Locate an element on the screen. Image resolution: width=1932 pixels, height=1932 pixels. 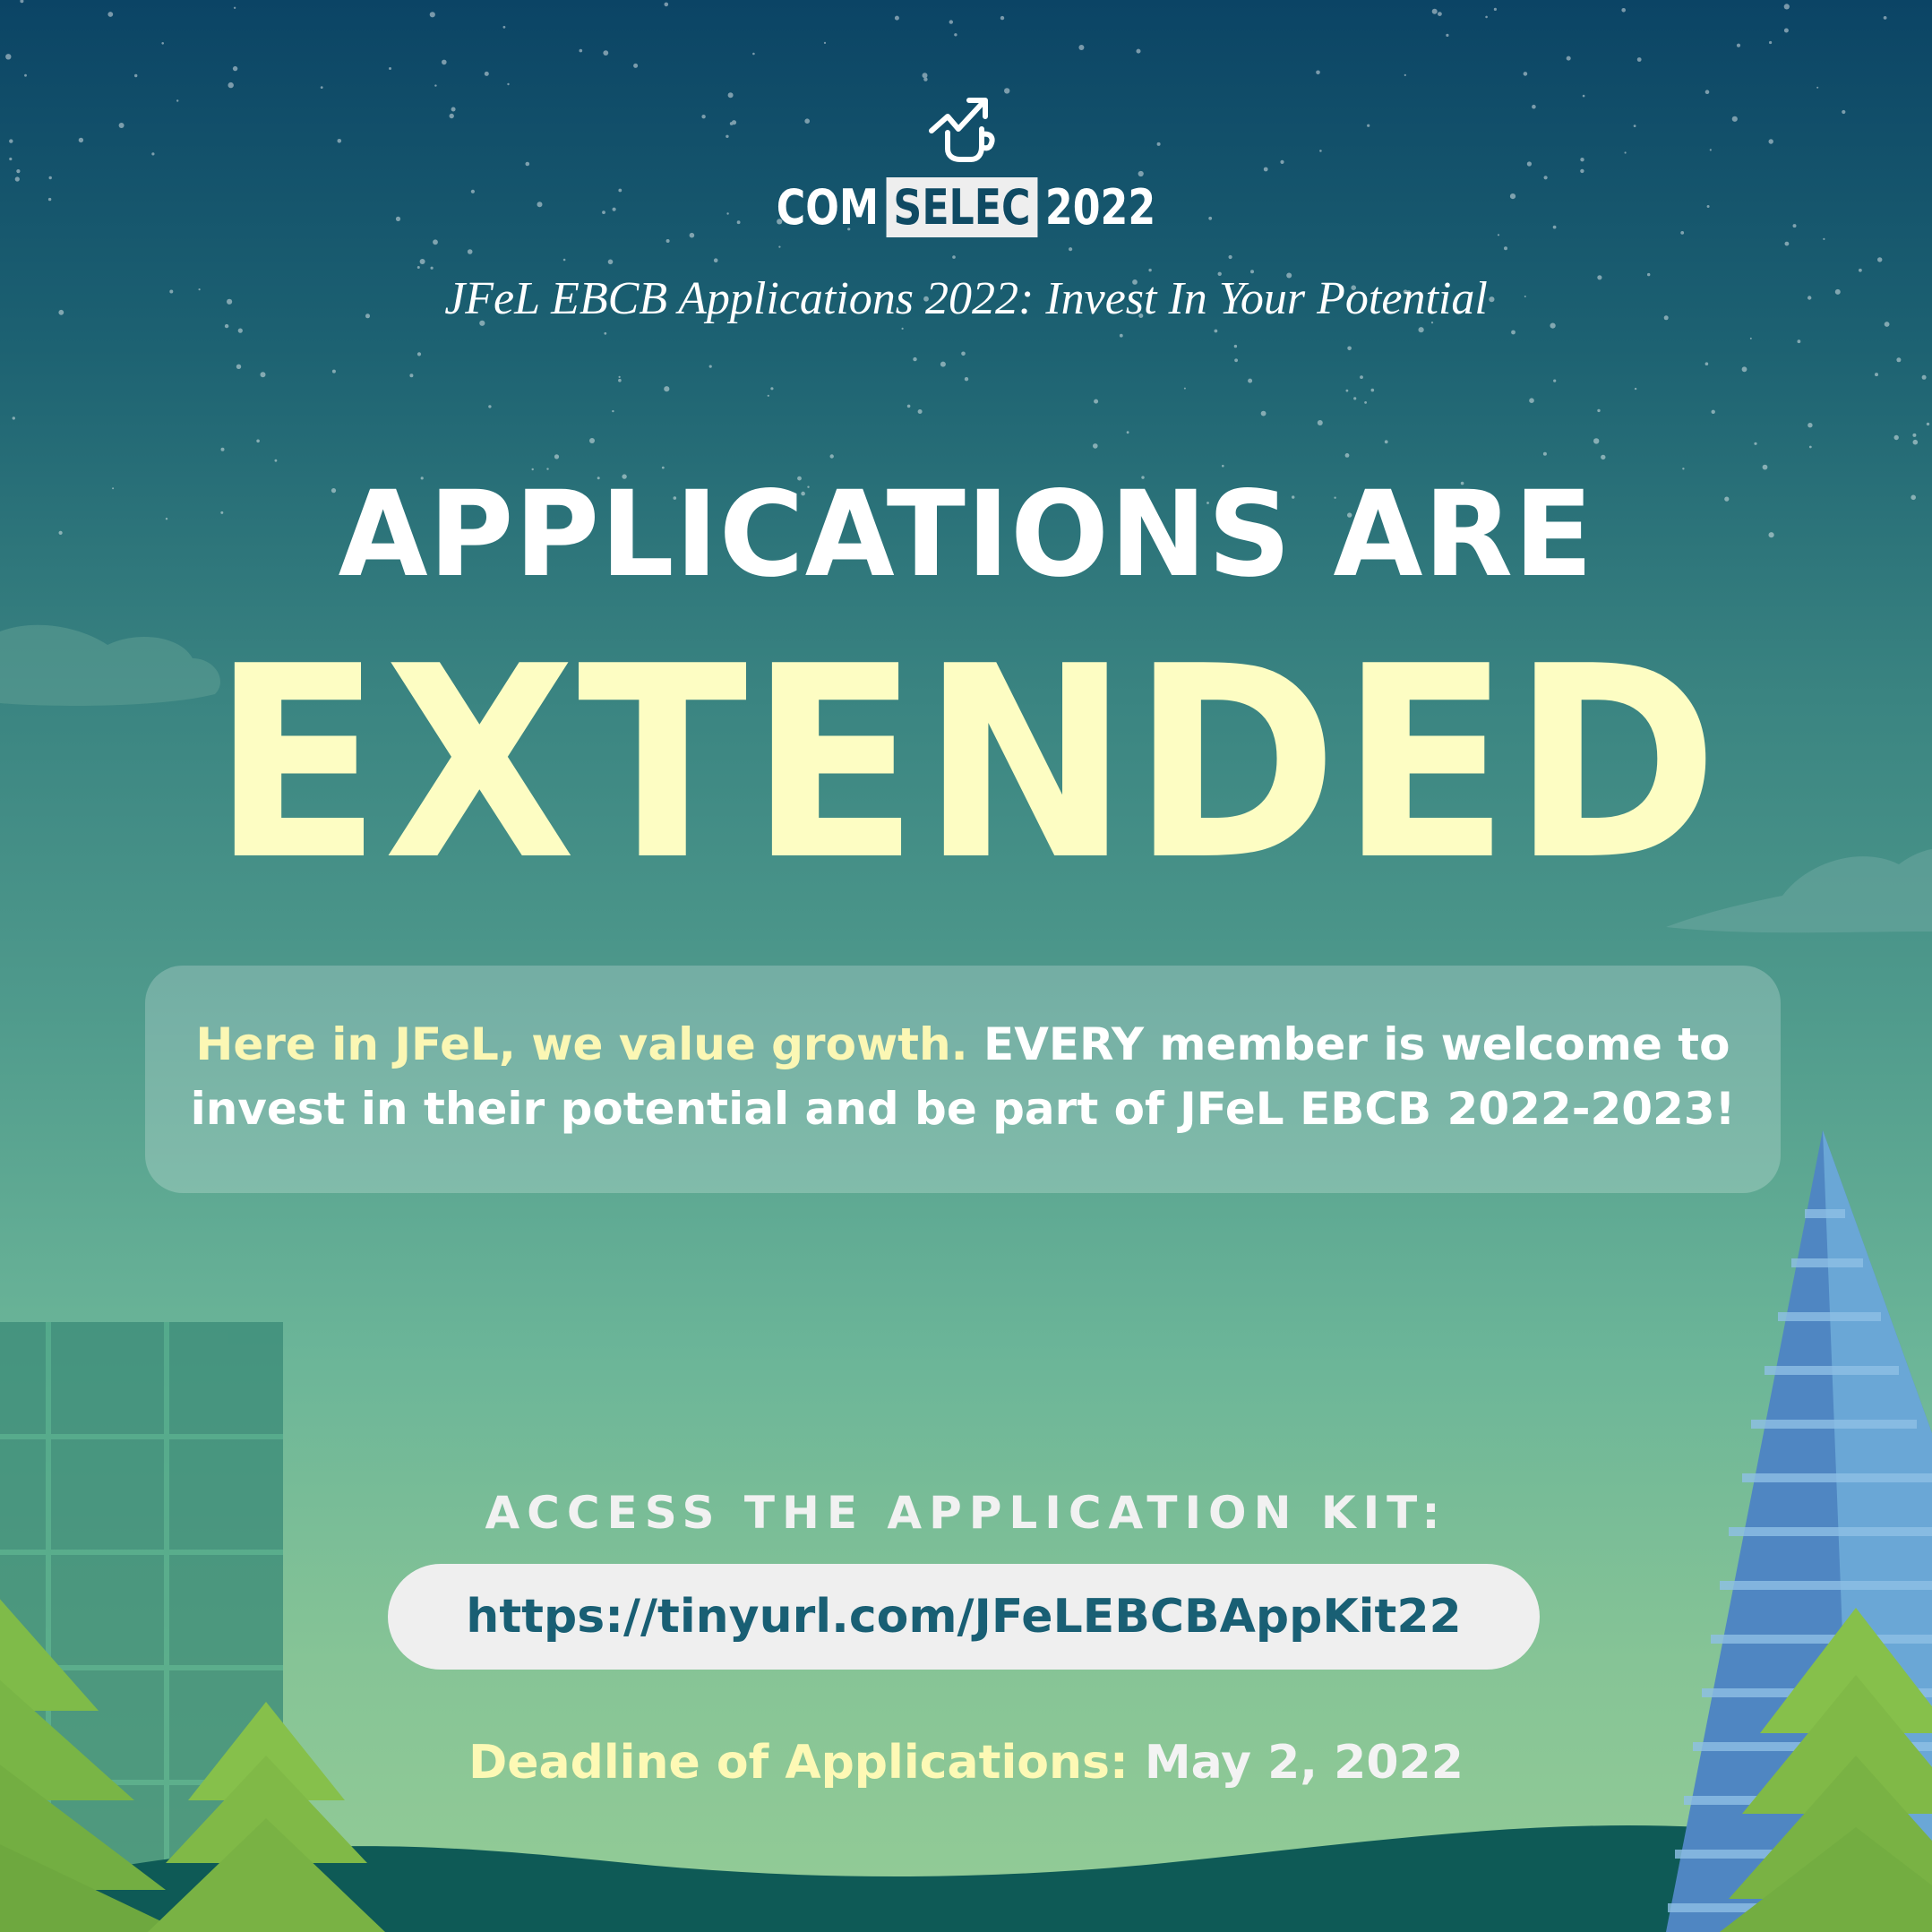
brand-year: 2022 is located at coordinates (1100, 207).